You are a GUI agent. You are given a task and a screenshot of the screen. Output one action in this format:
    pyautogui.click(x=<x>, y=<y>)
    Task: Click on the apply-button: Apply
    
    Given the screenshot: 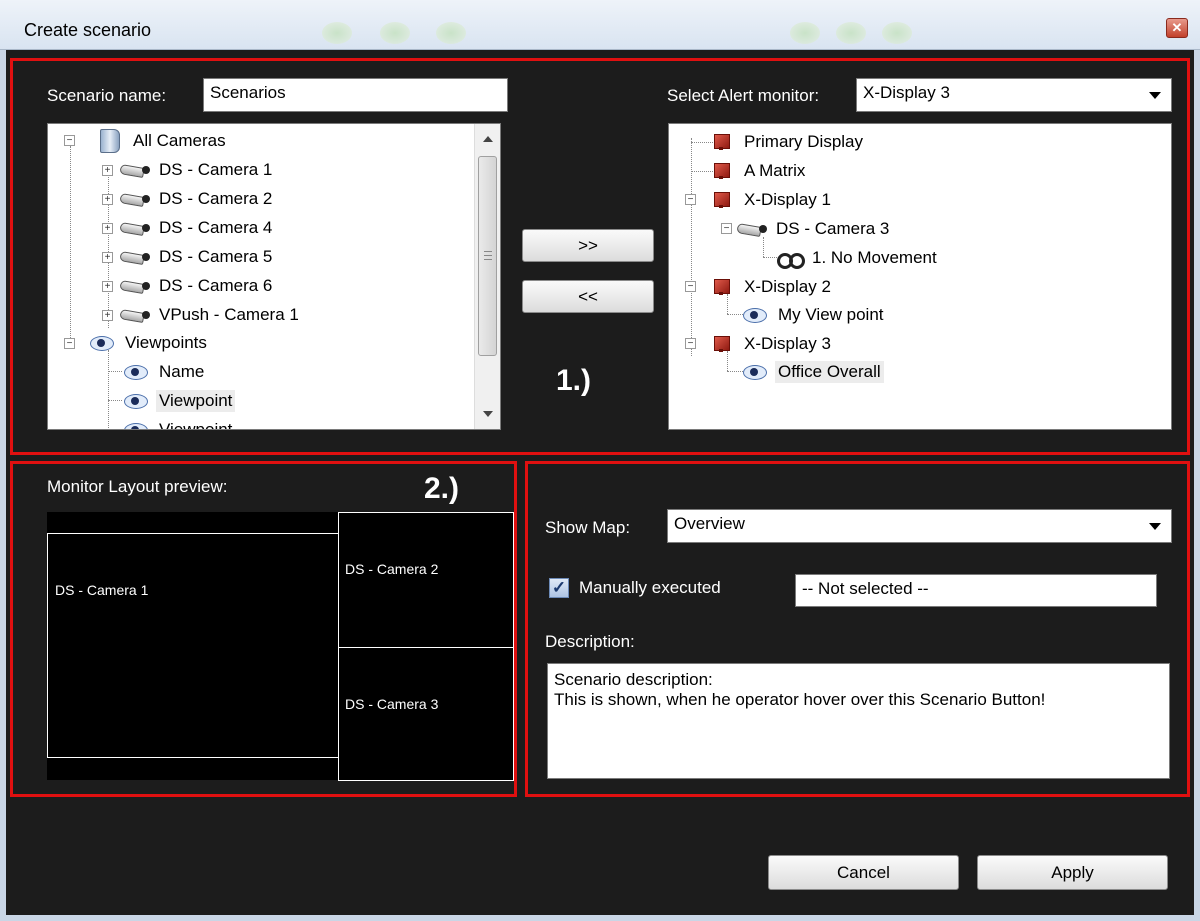 What is the action you would take?
    pyautogui.click(x=1072, y=872)
    